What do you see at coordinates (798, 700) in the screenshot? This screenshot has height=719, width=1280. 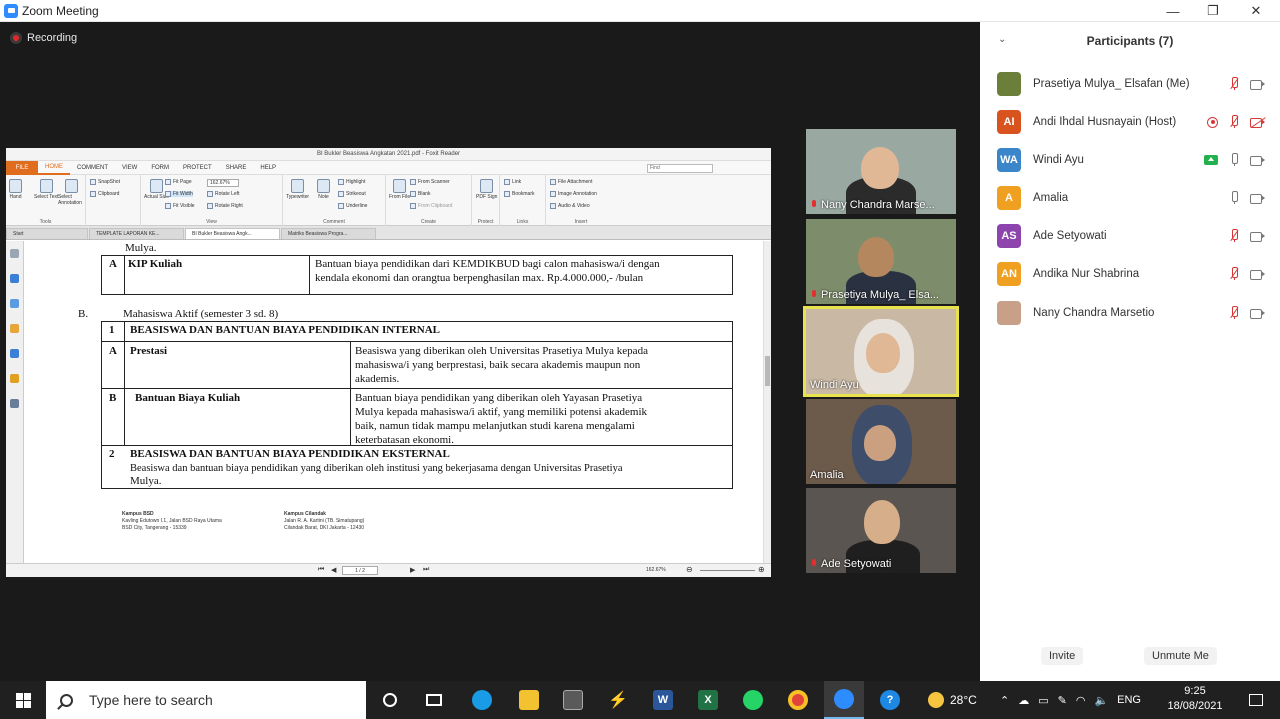 I see `chrome-app` at bounding box center [798, 700].